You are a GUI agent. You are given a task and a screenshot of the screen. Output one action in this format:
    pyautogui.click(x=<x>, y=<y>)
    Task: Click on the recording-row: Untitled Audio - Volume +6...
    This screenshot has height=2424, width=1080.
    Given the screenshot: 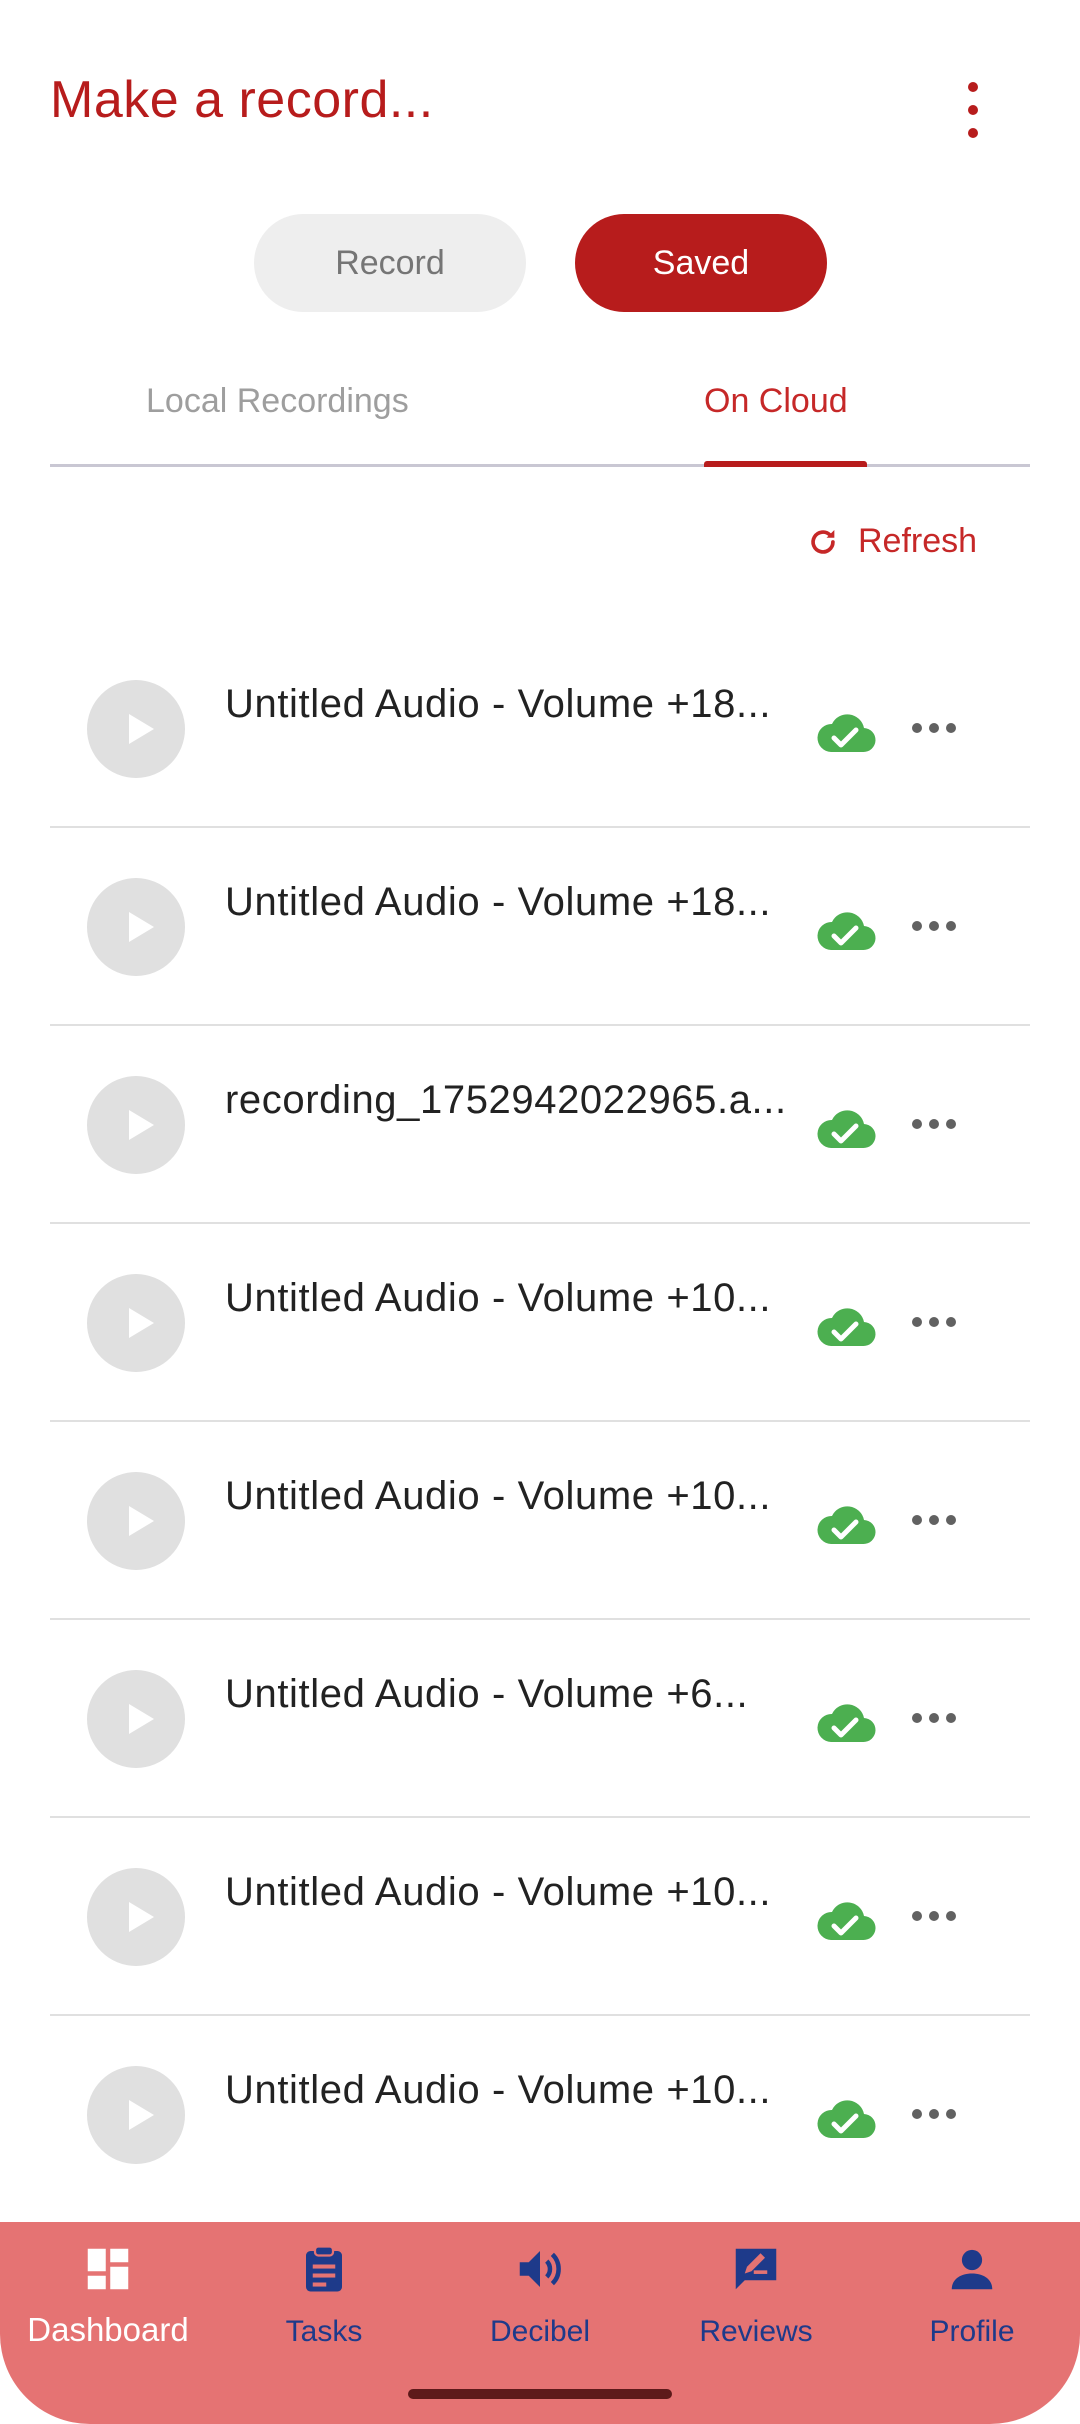 What is the action you would take?
    pyautogui.click(x=540, y=1719)
    